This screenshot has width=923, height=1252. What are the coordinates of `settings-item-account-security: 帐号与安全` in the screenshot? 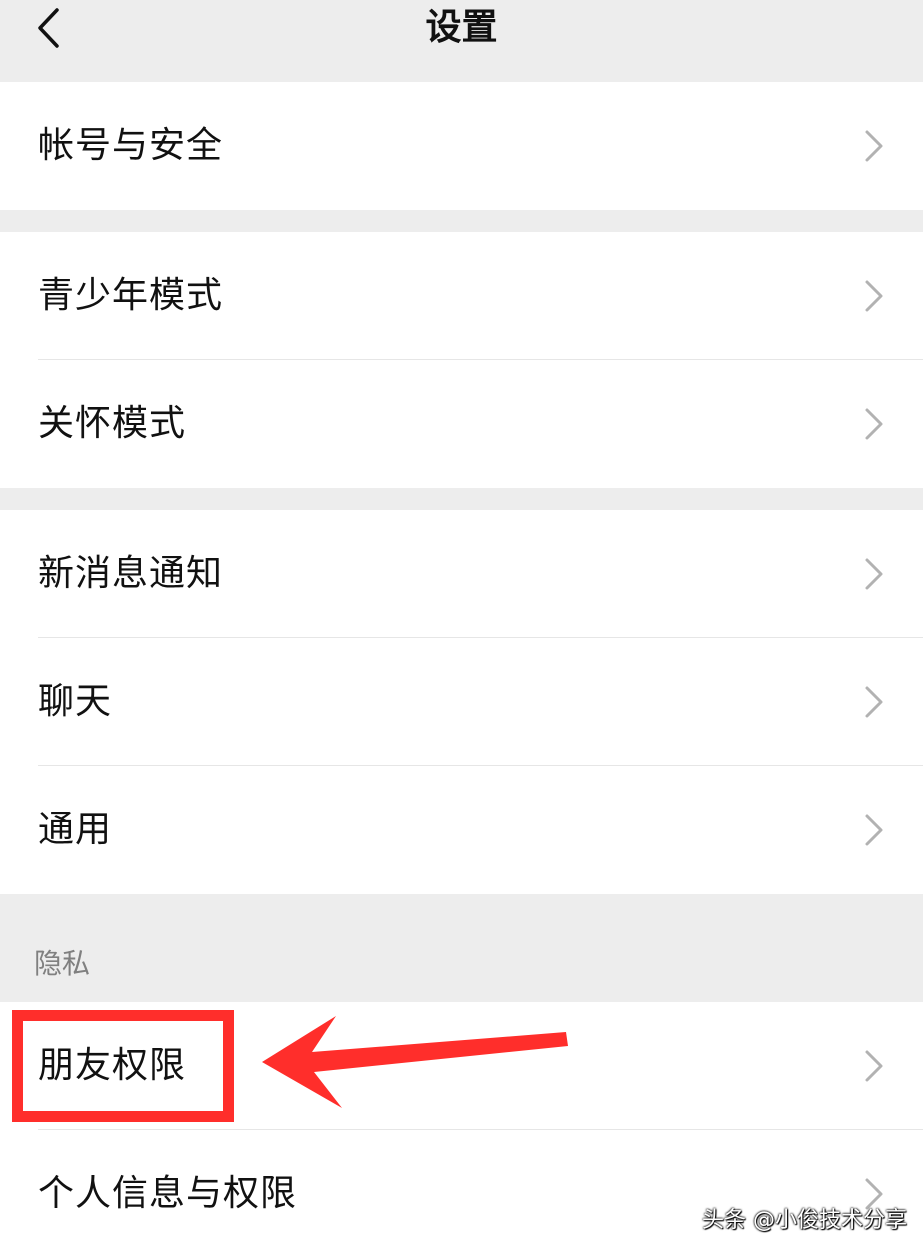 It's located at (461, 146).